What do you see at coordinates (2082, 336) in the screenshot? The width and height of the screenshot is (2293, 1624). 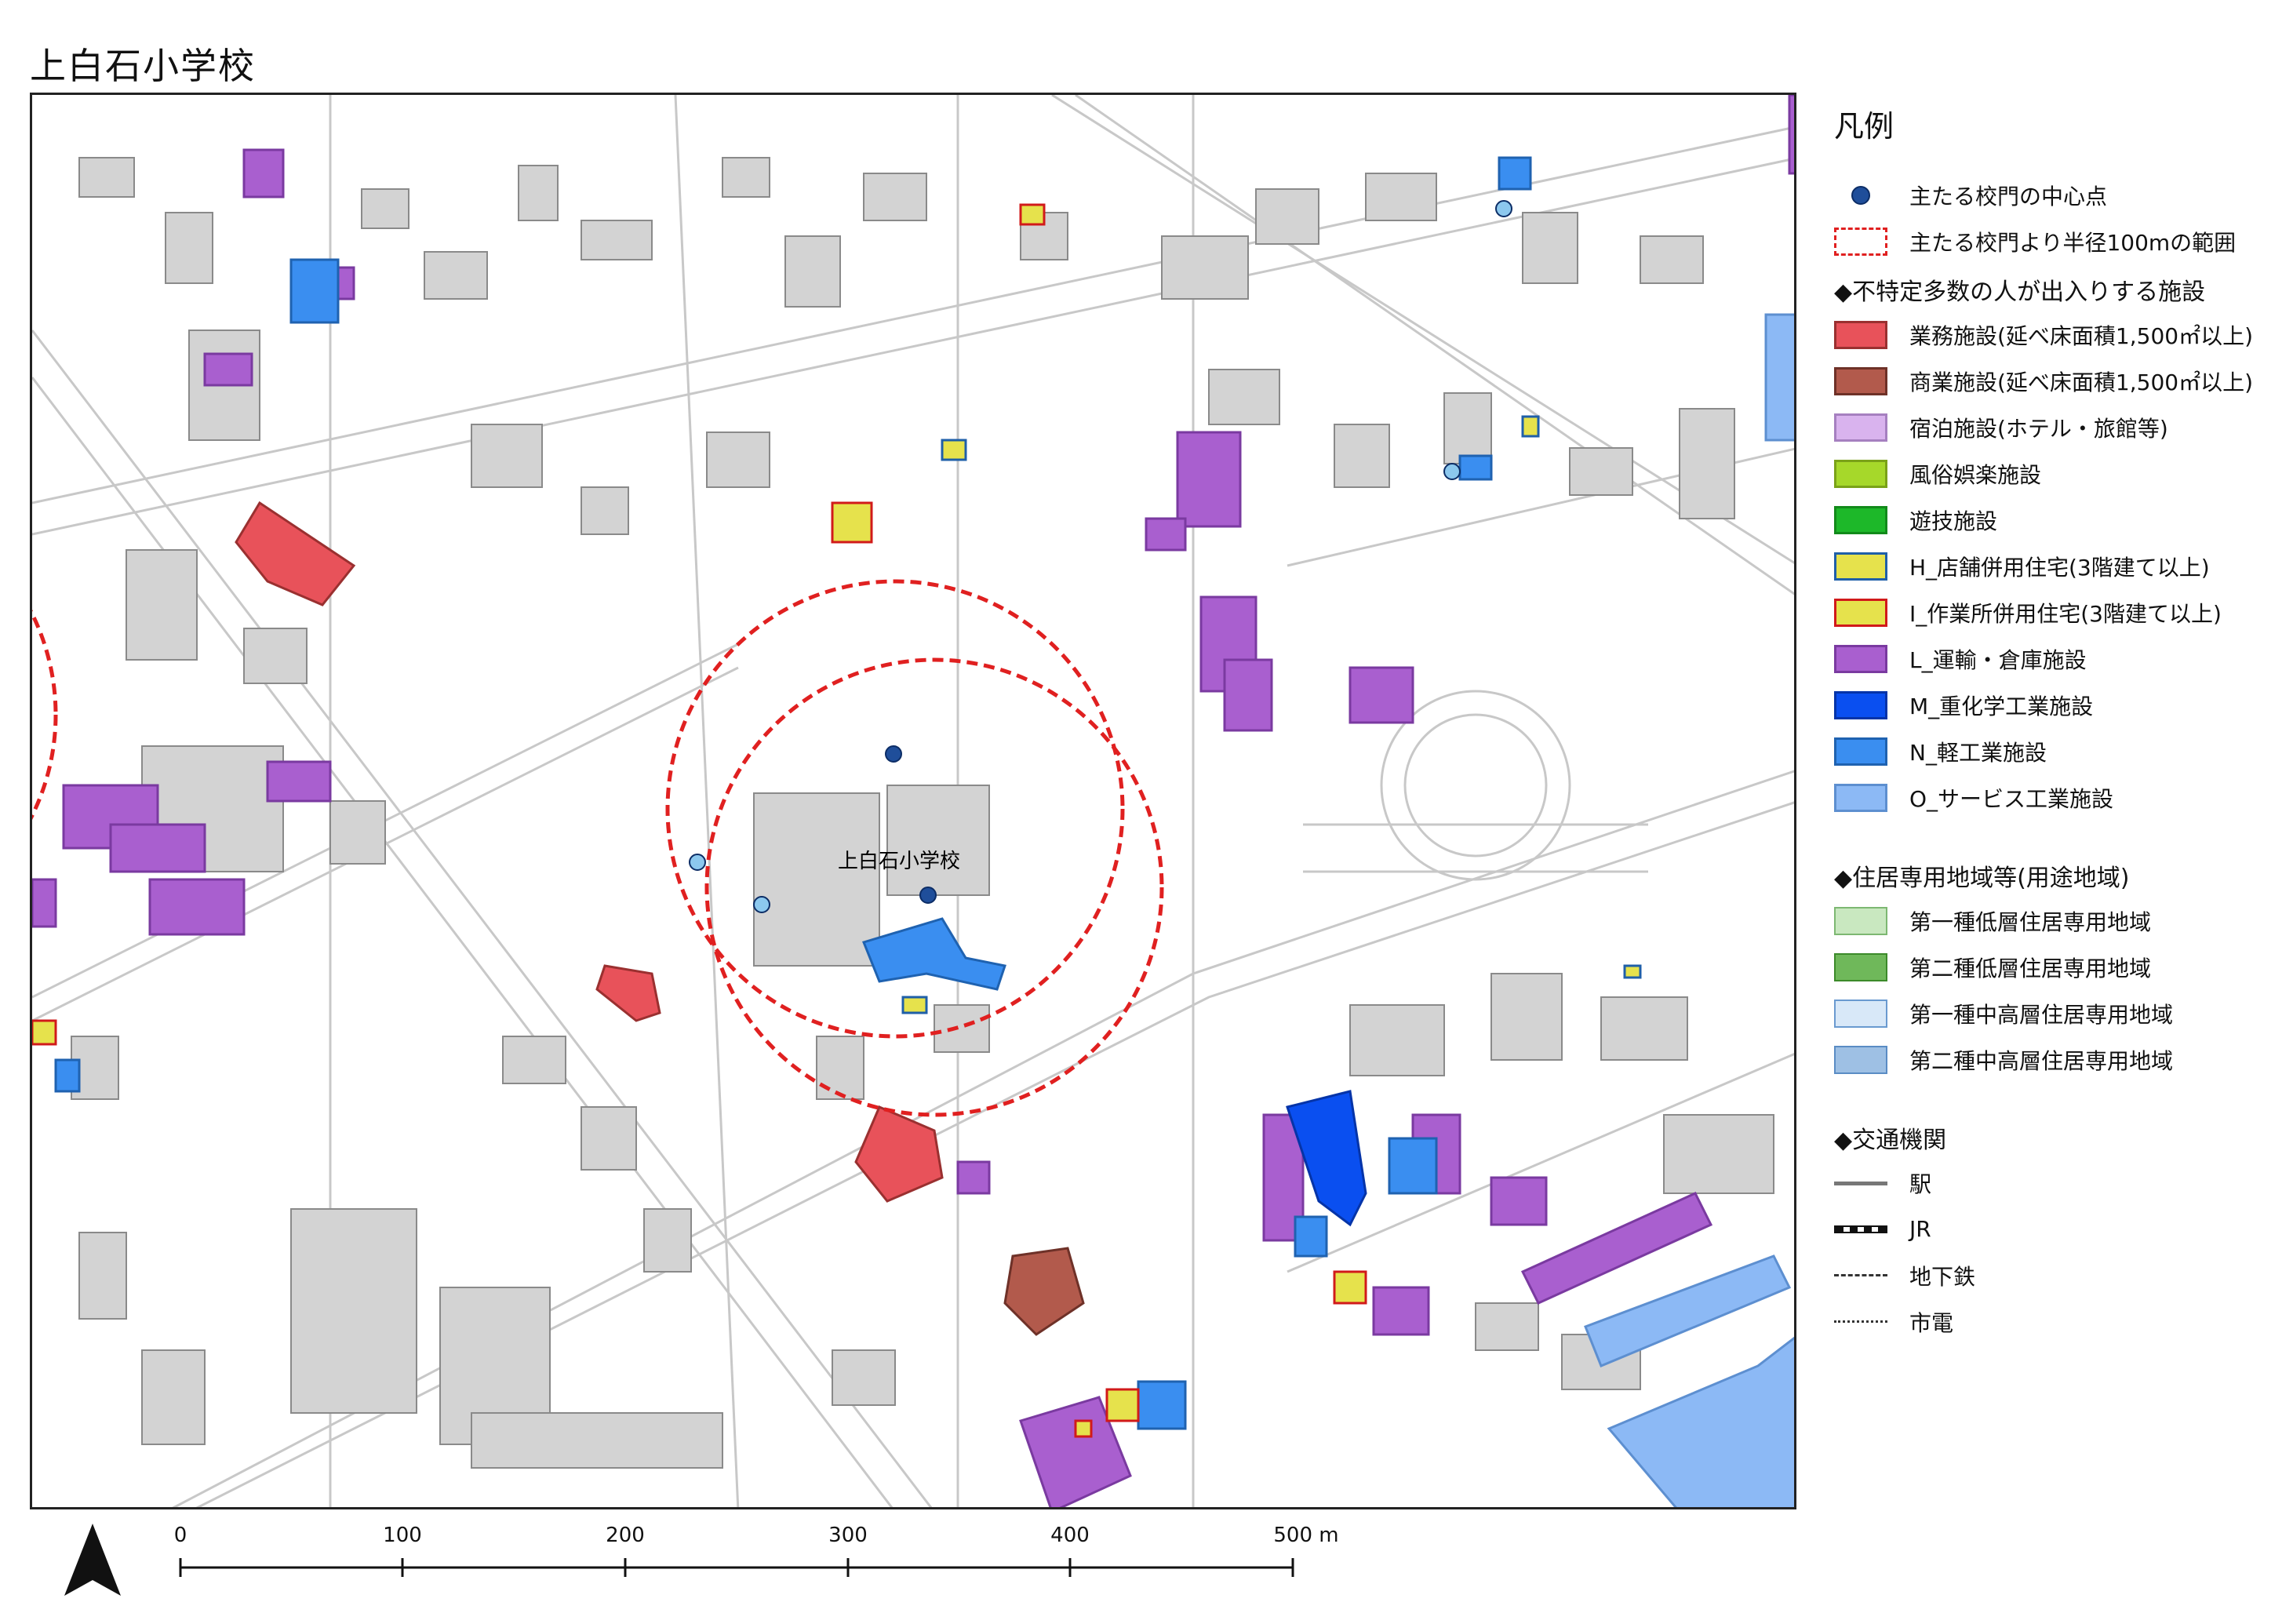 I see `legend-label: 業務施設(延べ床面積1,500㎡以上)` at bounding box center [2082, 336].